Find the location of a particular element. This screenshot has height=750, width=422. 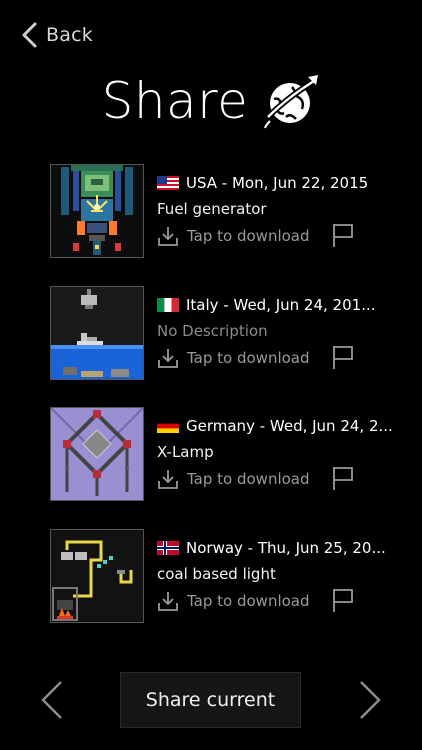

fuel-generator-preview is located at coordinates (97, 211).